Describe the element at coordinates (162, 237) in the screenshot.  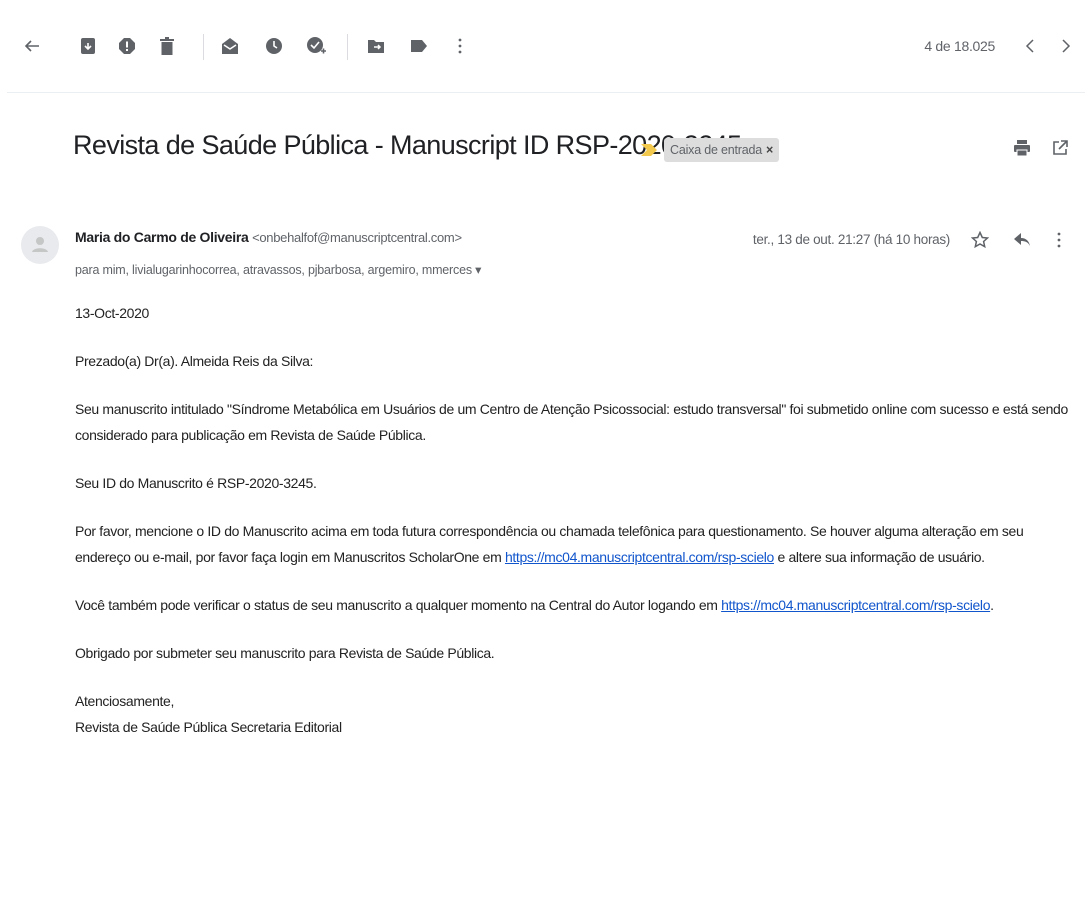
I see `sender-name: Maria do Carmo de Oliveira` at that location.